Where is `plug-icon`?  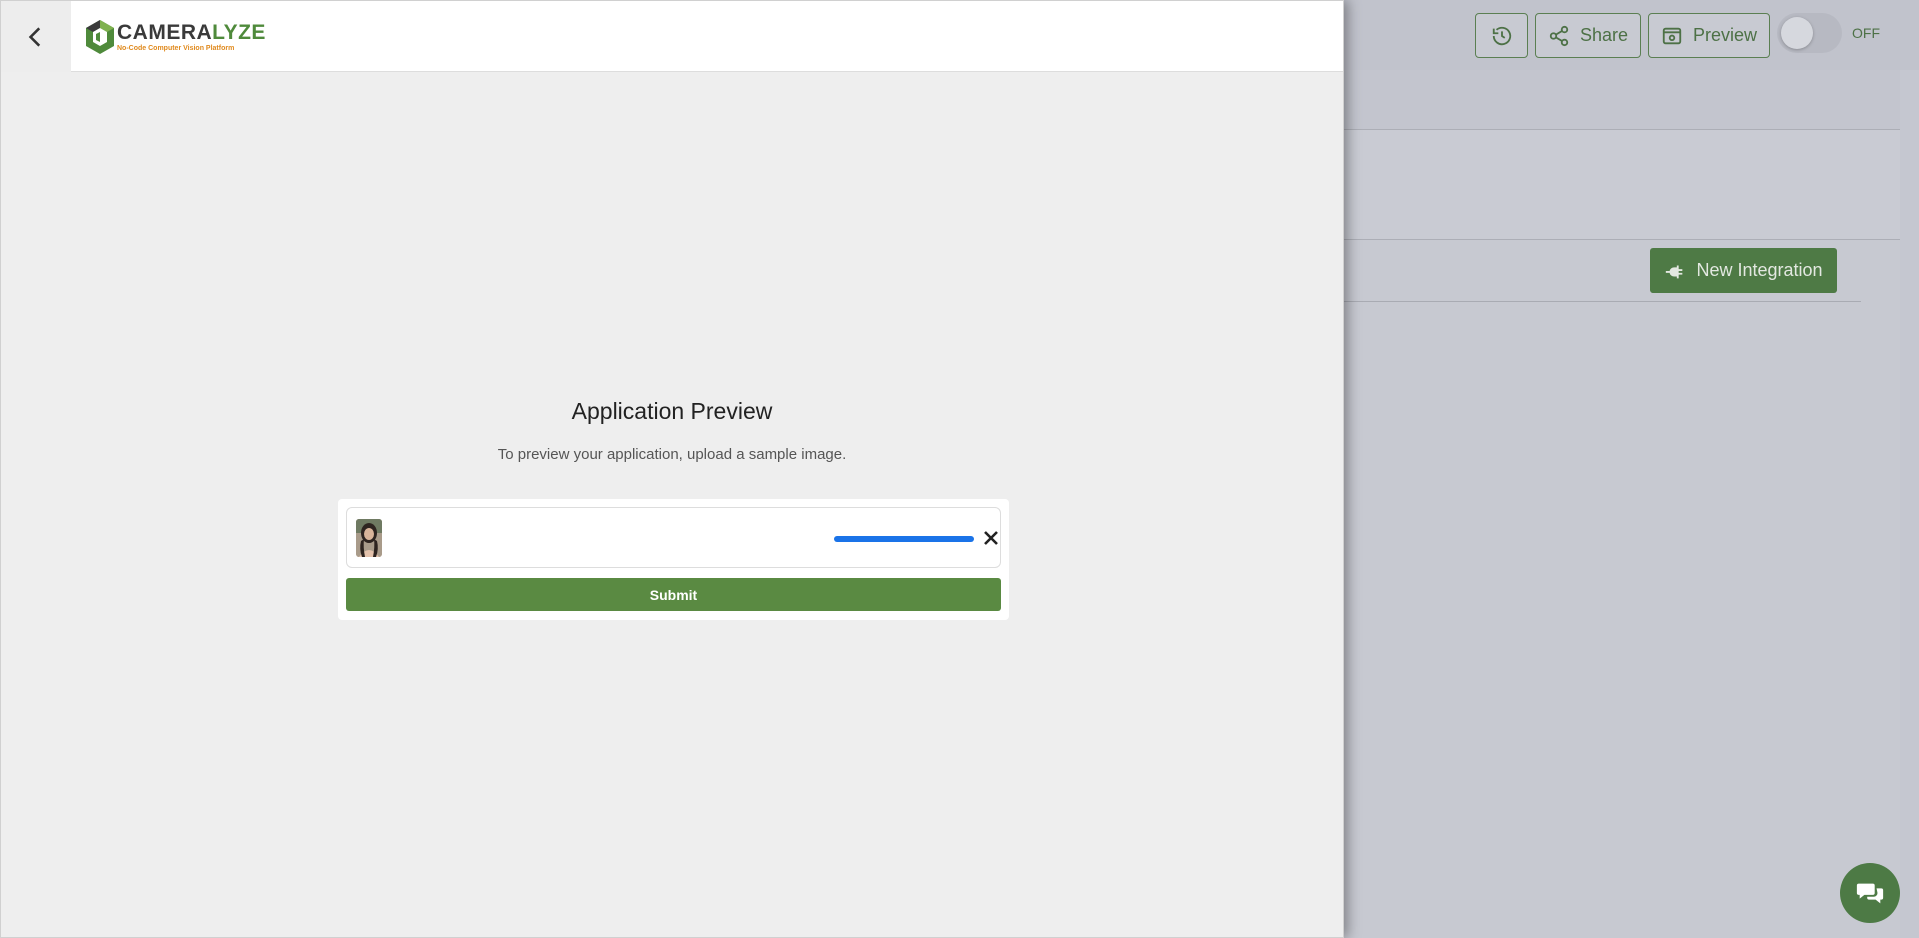
plug-icon is located at coordinates (1674, 271).